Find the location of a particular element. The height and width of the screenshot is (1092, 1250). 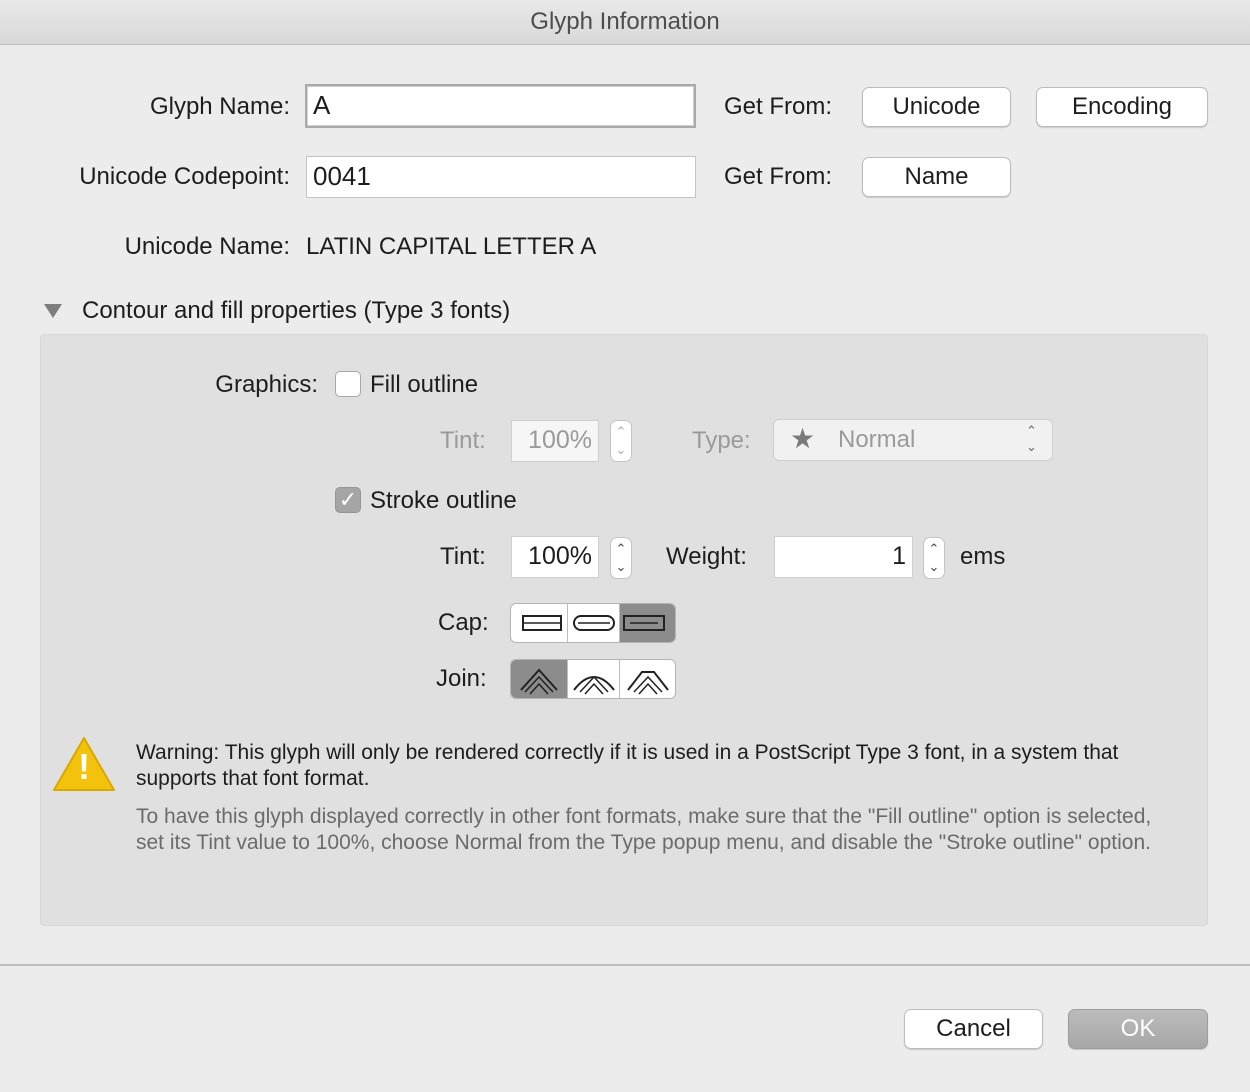

round-cap-icon is located at coordinates (594, 623).